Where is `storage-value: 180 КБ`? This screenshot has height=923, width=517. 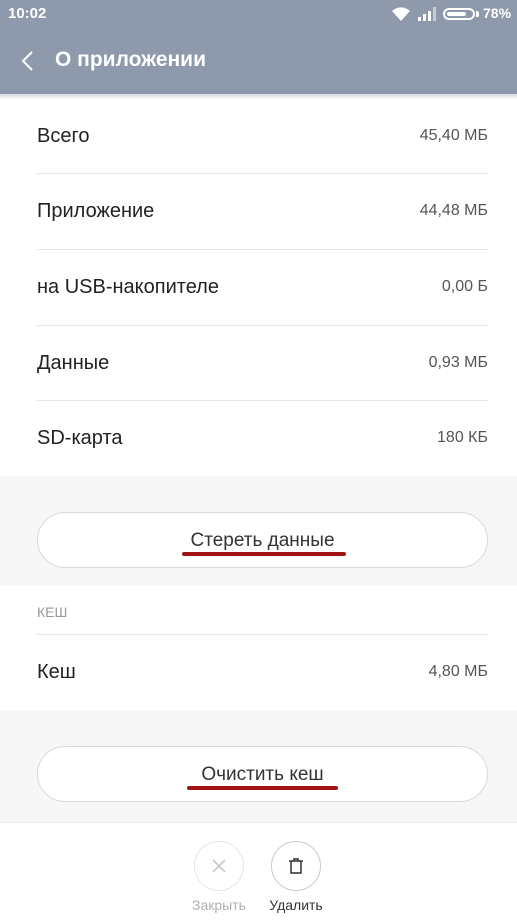 storage-value: 180 КБ is located at coordinates (462, 437).